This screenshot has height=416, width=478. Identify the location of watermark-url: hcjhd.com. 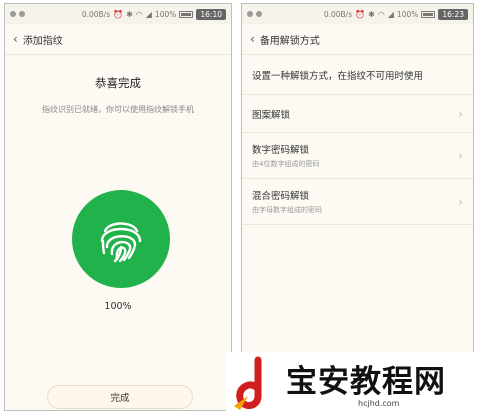
(379, 403).